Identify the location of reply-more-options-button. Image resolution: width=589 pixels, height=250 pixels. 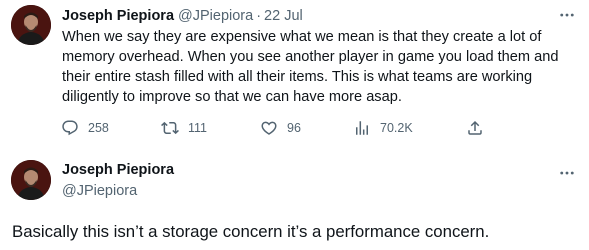
(567, 173).